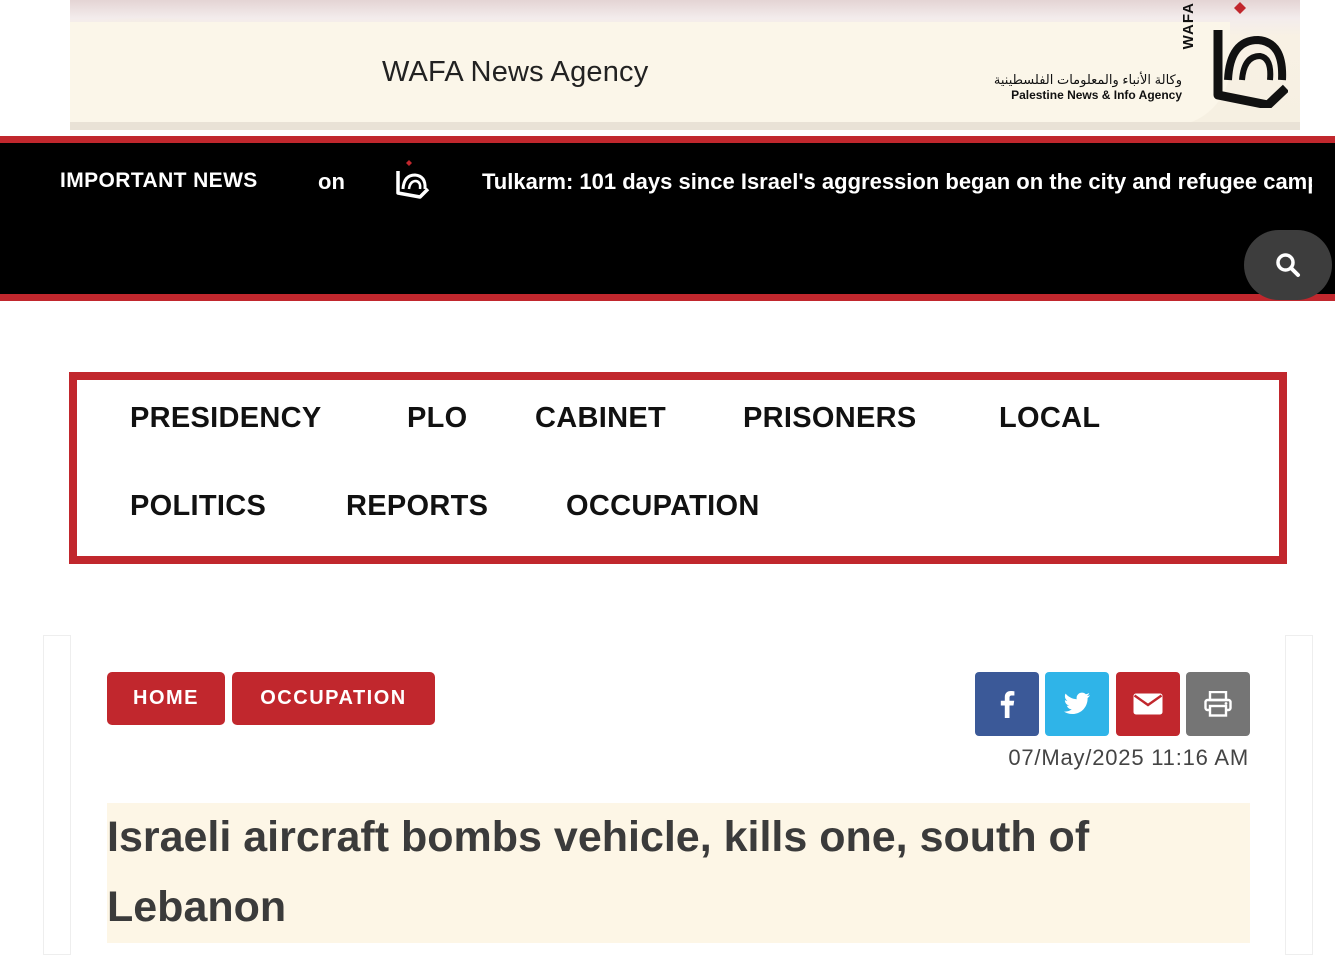  What do you see at coordinates (600, 418) in the screenshot?
I see `nav-item-cabinet: CABINET` at bounding box center [600, 418].